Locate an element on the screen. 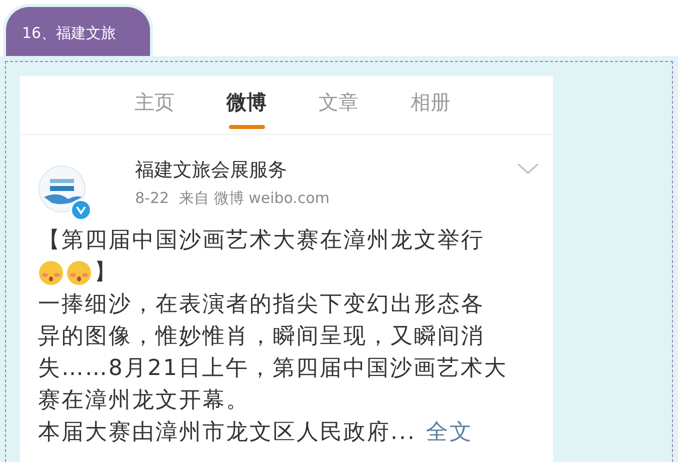 This screenshot has width=678, height=462. profile-tab: 主页 is located at coordinates (154, 105).